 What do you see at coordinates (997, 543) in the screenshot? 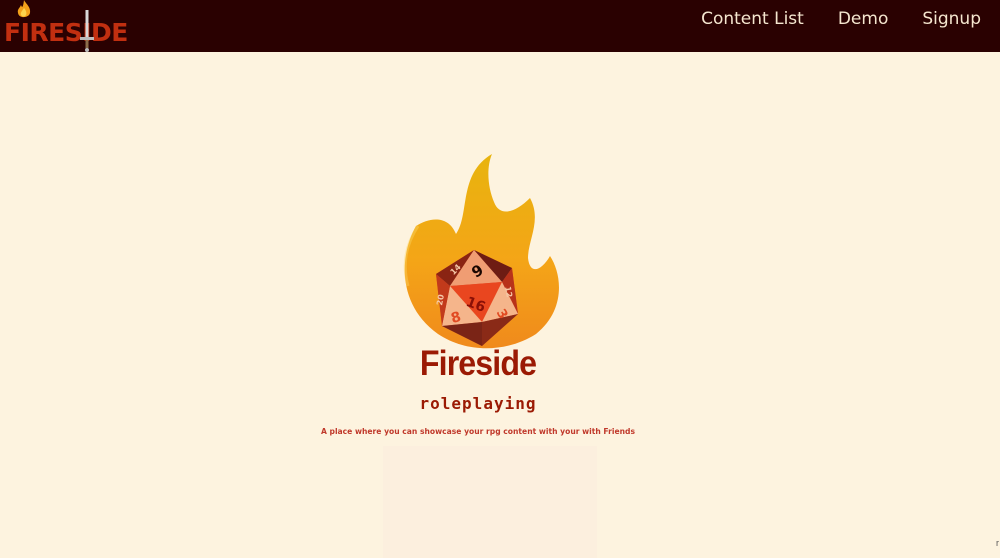
I see `corner-mark: r` at bounding box center [997, 543].